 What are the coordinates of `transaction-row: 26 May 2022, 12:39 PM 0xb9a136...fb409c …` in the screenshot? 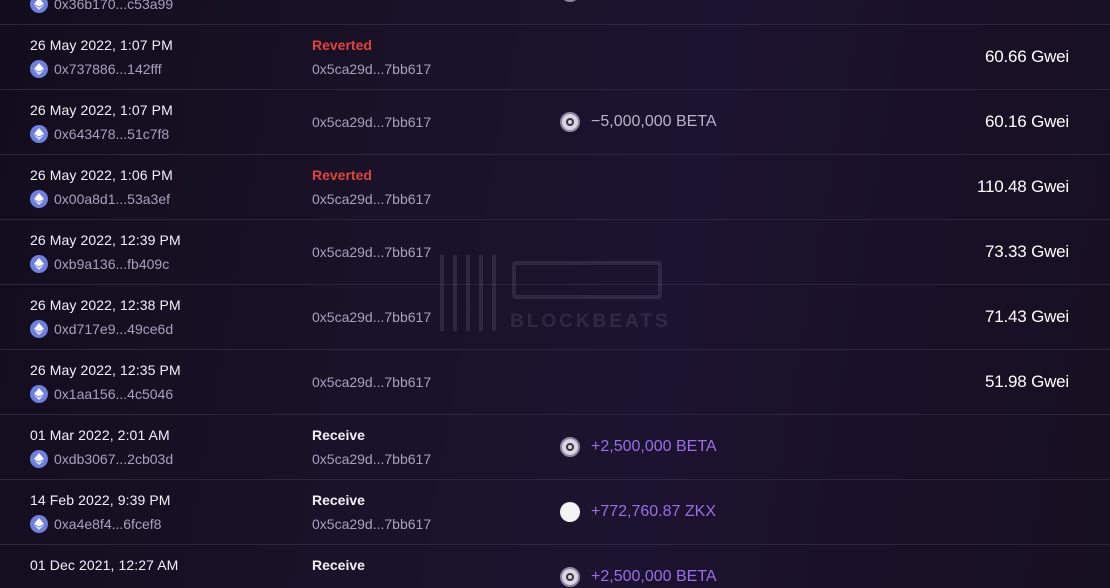 It's located at (555, 252).